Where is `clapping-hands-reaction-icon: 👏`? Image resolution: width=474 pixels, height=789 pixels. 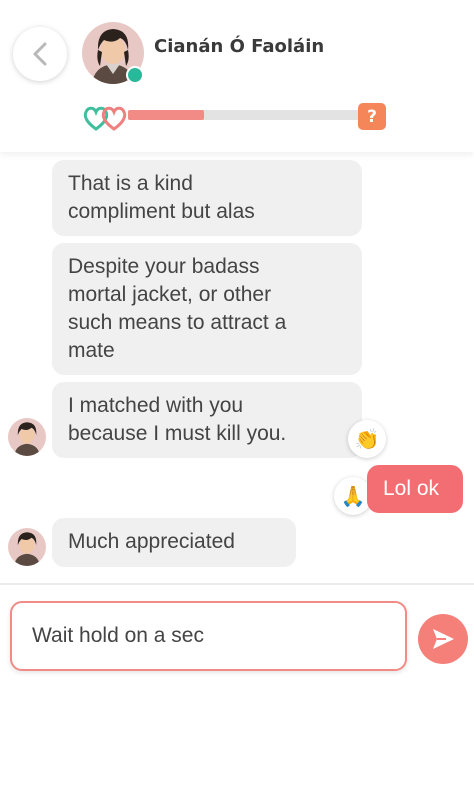 clapping-hands-reaction-icon: 👏 is located at coordinates (367, 439).